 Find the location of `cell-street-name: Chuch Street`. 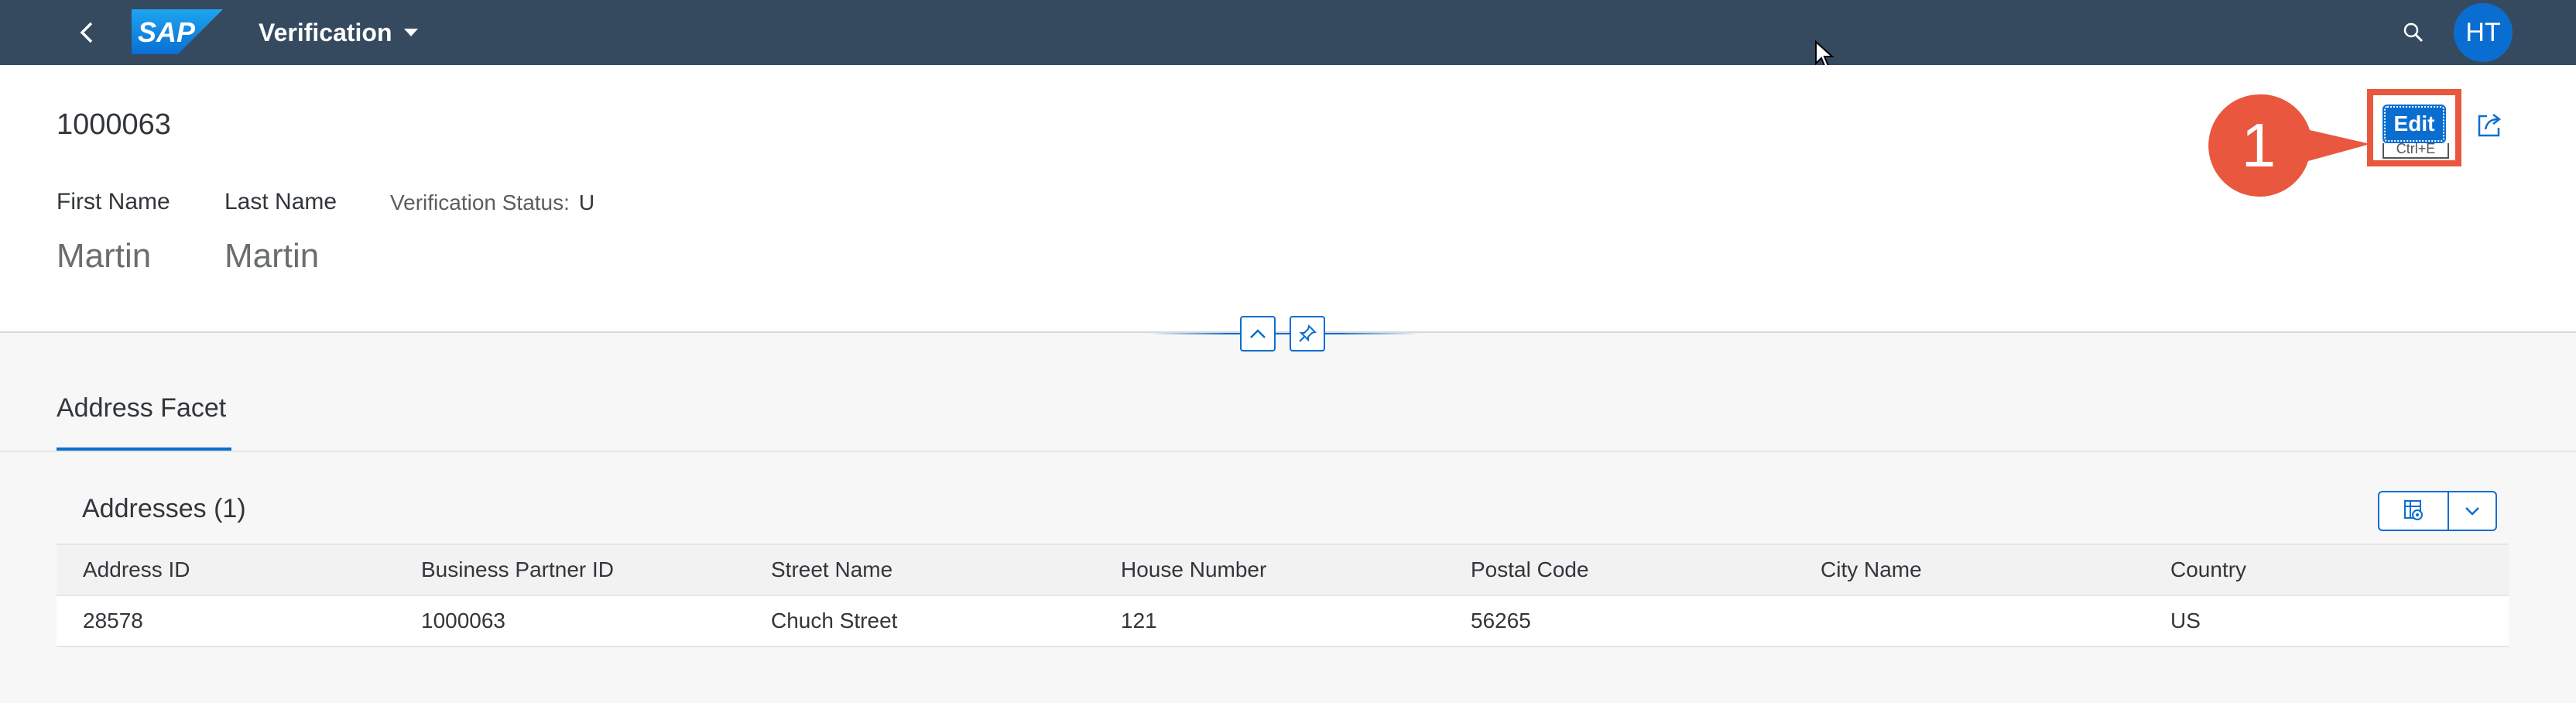

cell-street-name: Chuch Street is located at coordinates (834, 621).